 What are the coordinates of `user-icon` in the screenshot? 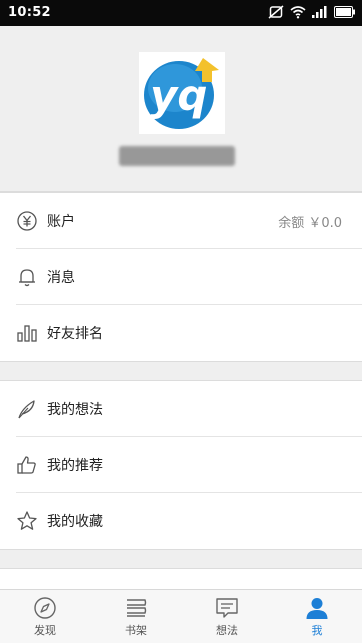 It's located at (317, 608).